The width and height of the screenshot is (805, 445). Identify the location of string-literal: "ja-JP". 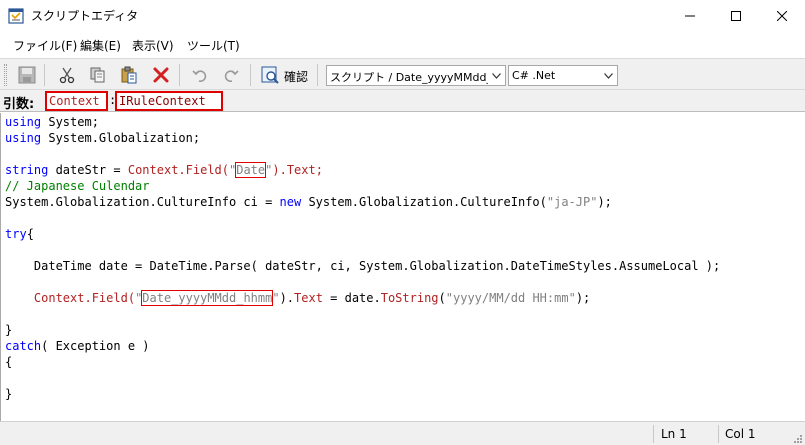
(572, 202).